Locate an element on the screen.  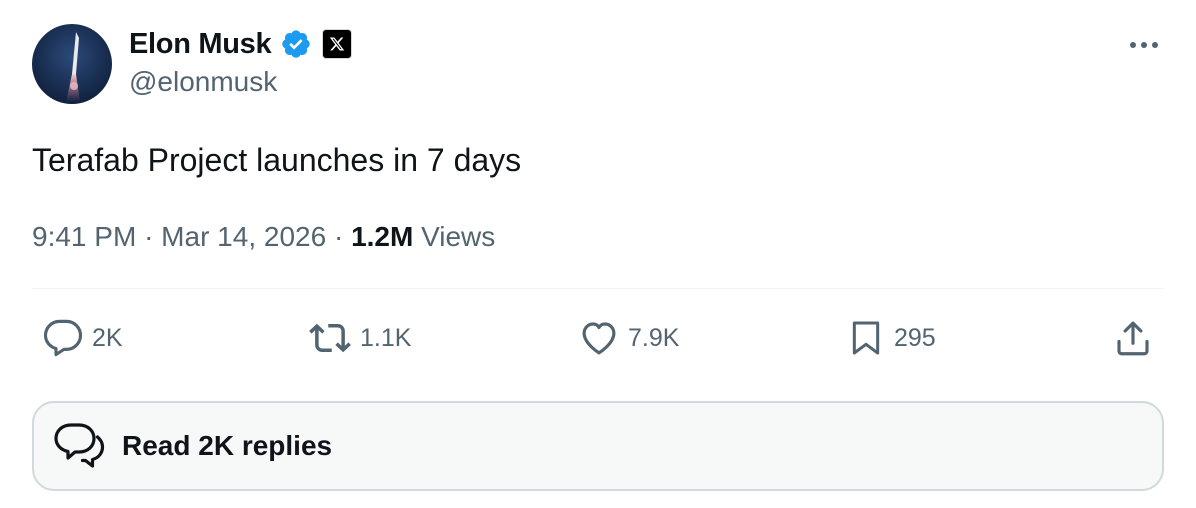
more-options-icon is located at coordinates (1144, 45).